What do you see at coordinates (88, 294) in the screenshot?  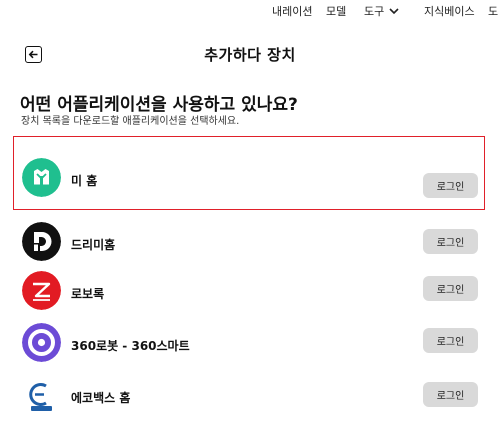 I see `app-name: 로보록` at bounding box center [88, 294].